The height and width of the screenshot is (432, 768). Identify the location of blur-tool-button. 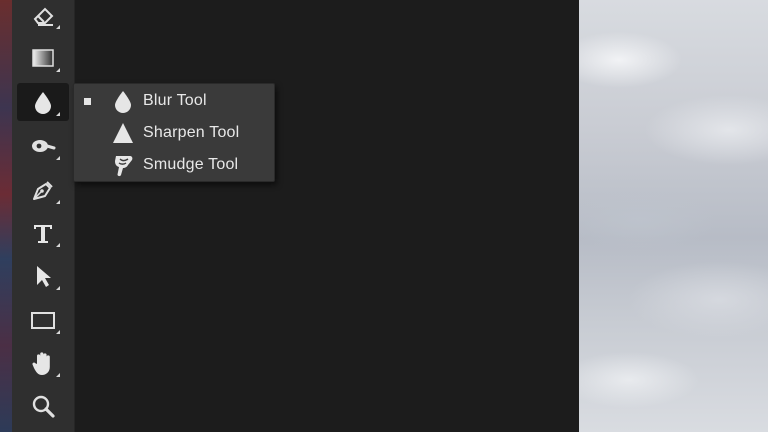
(43, 102).